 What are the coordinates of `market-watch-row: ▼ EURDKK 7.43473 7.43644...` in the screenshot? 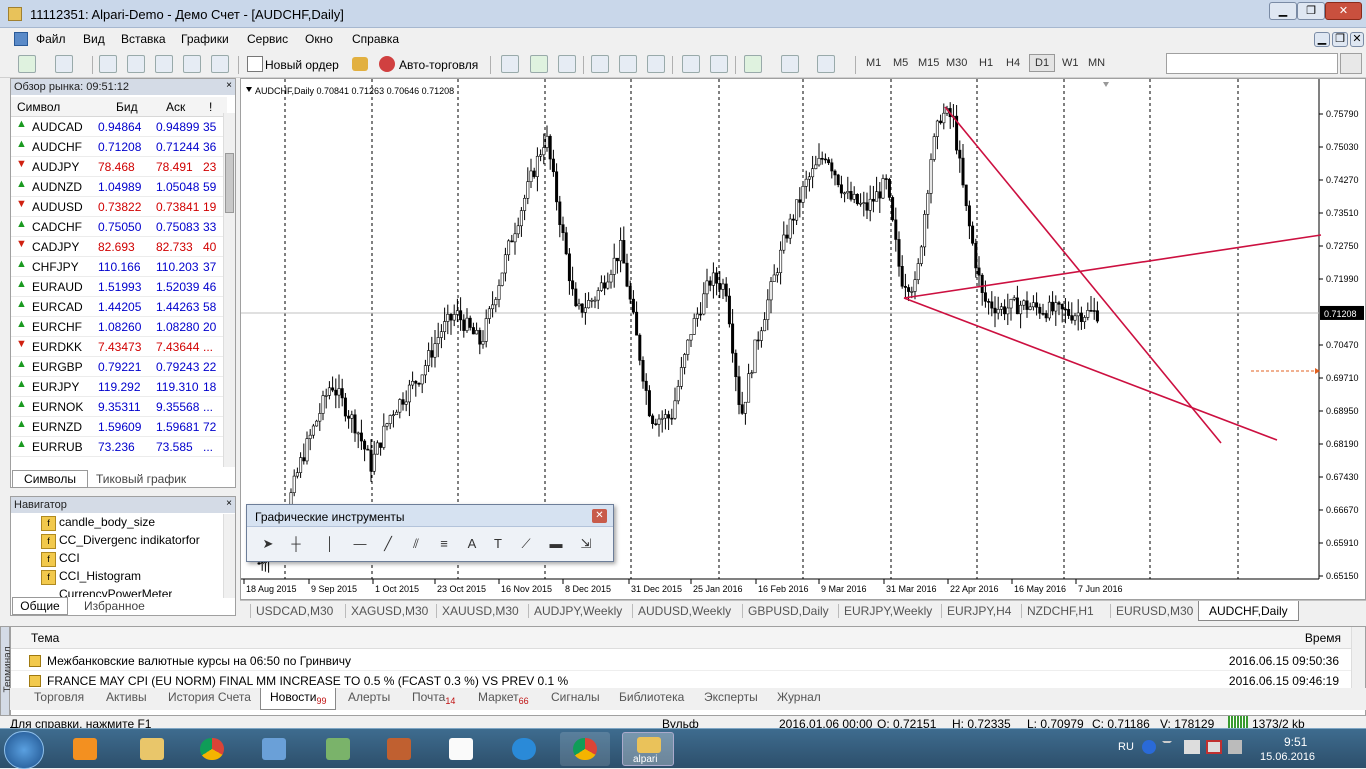 It's located at (119, 347).